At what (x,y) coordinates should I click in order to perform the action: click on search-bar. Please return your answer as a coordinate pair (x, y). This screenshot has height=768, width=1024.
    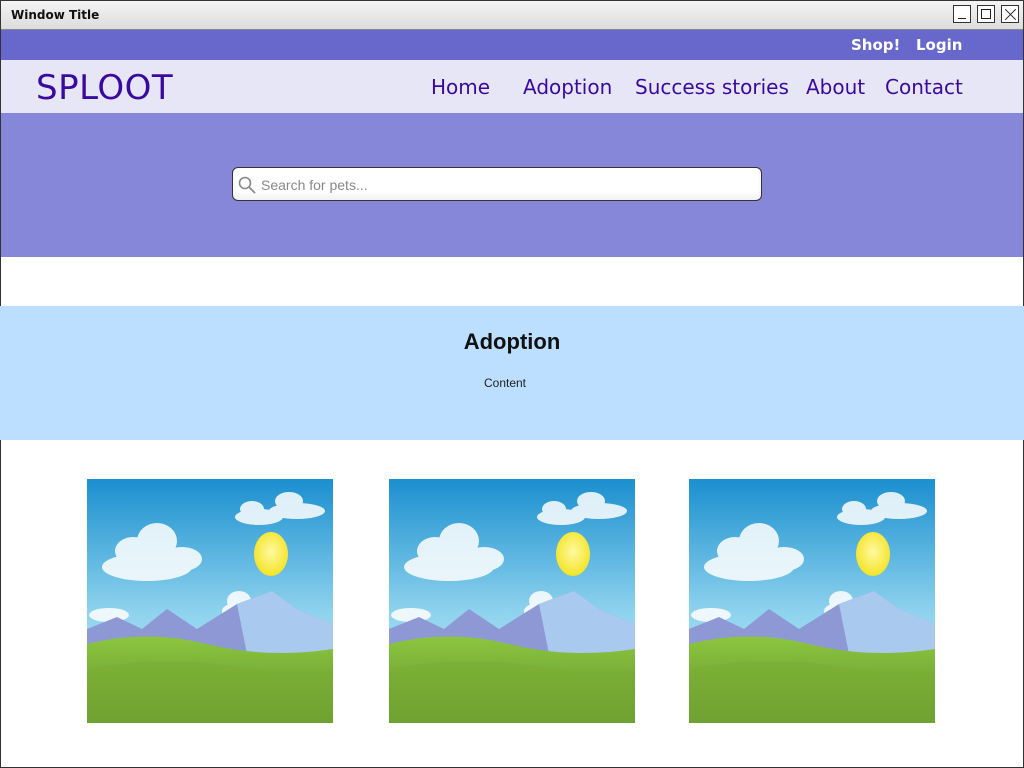
    Looking at the image, I should click on (497, 184).